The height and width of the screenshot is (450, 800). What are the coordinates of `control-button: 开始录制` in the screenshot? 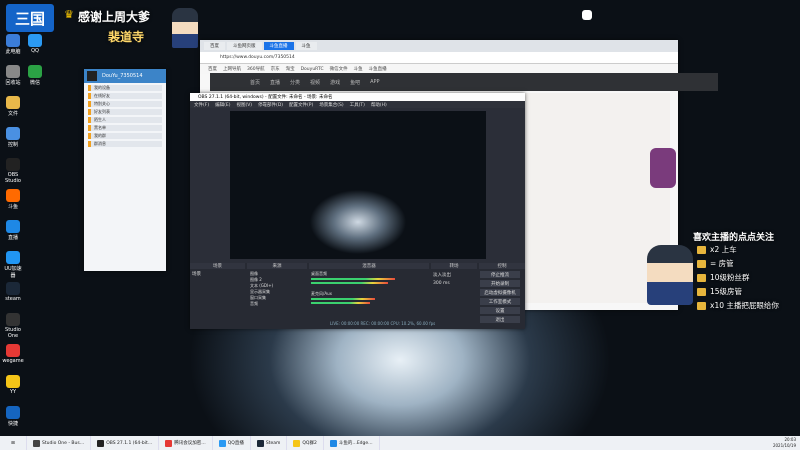 It's located at (500, 283).